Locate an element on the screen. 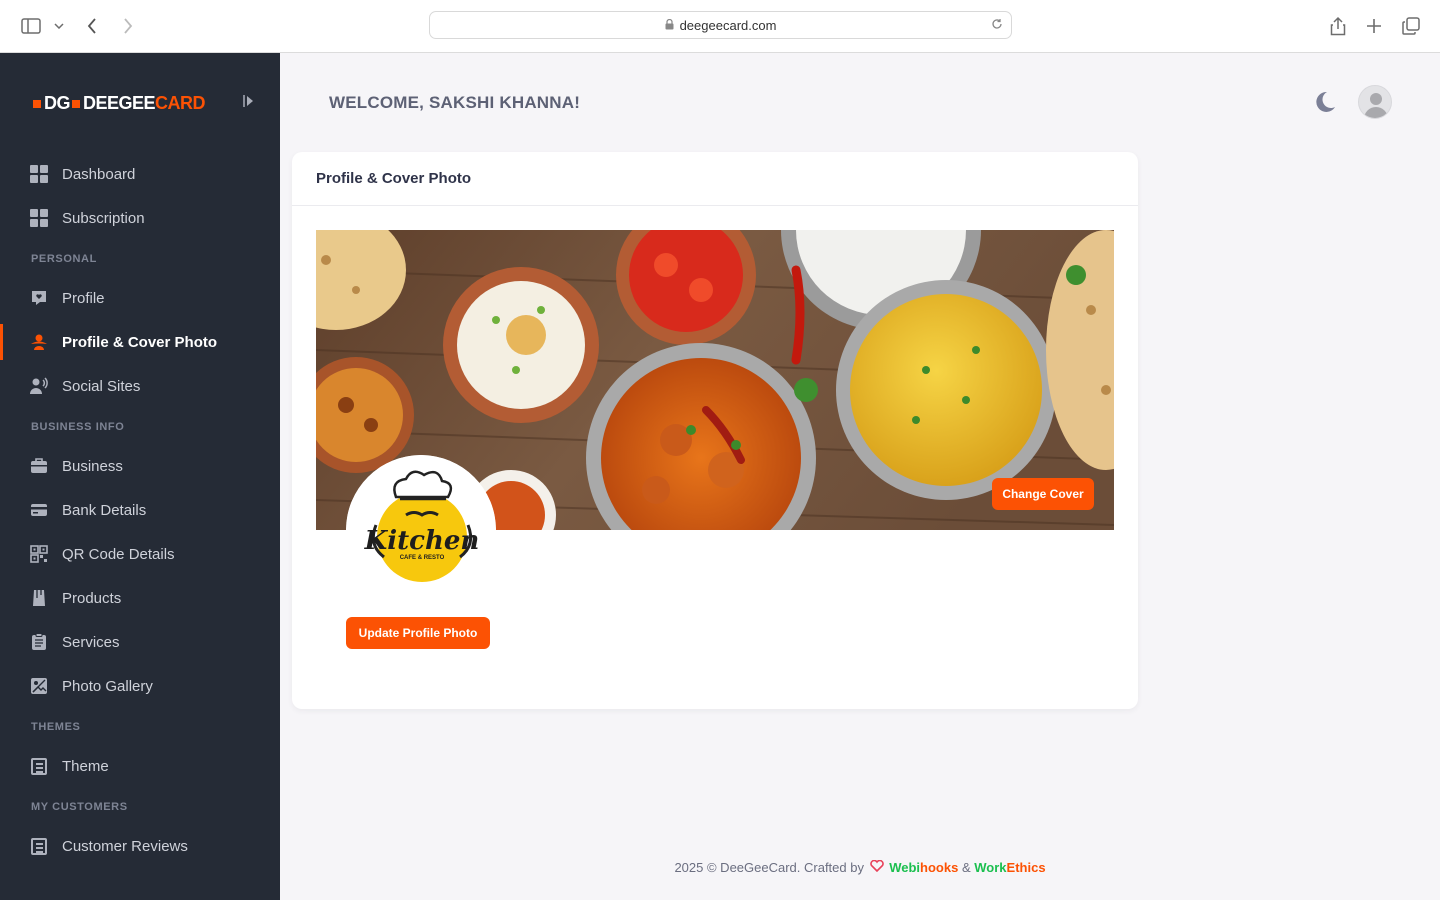  card-divider is located at coordinates (715, 205).